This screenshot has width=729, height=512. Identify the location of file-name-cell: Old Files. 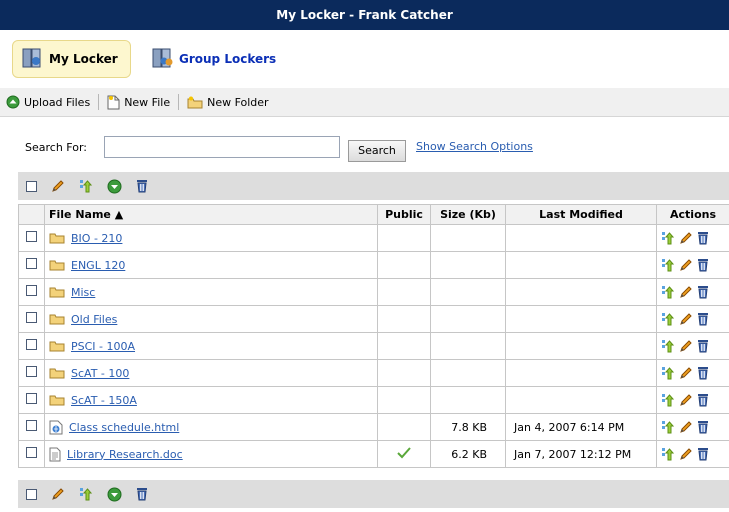
(211, 319).